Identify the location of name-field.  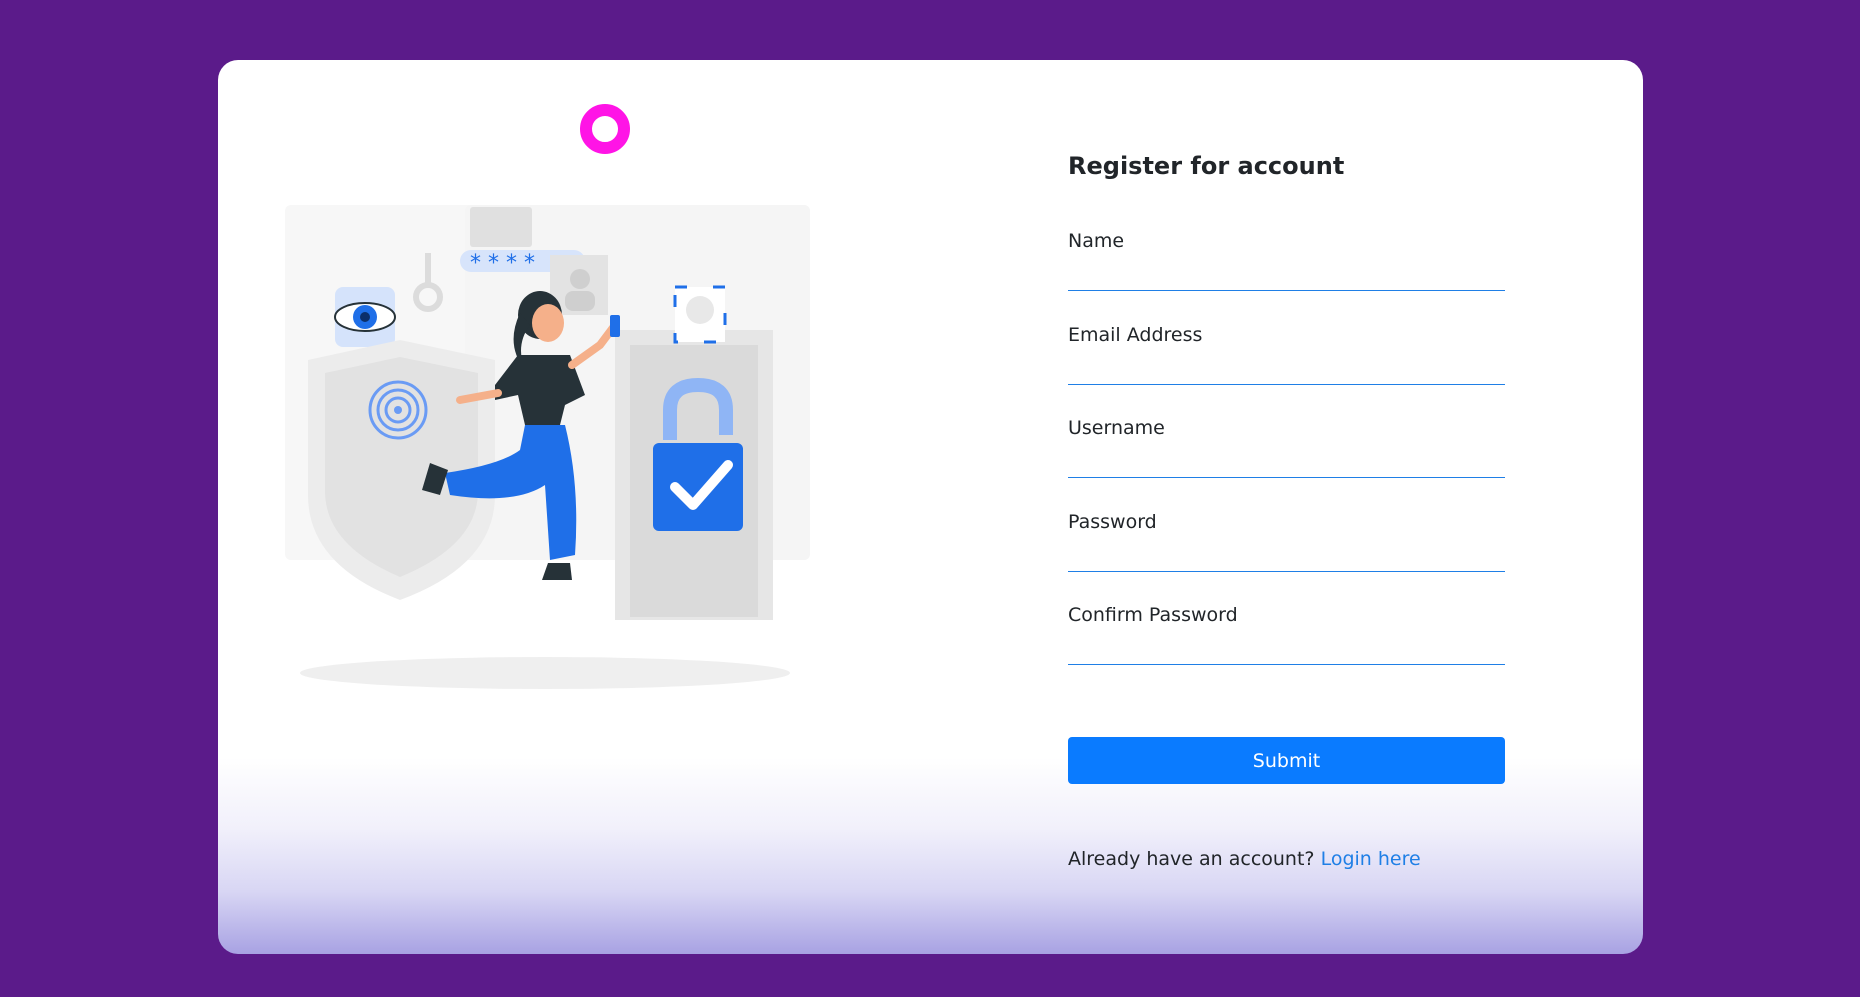
(1286, 272).